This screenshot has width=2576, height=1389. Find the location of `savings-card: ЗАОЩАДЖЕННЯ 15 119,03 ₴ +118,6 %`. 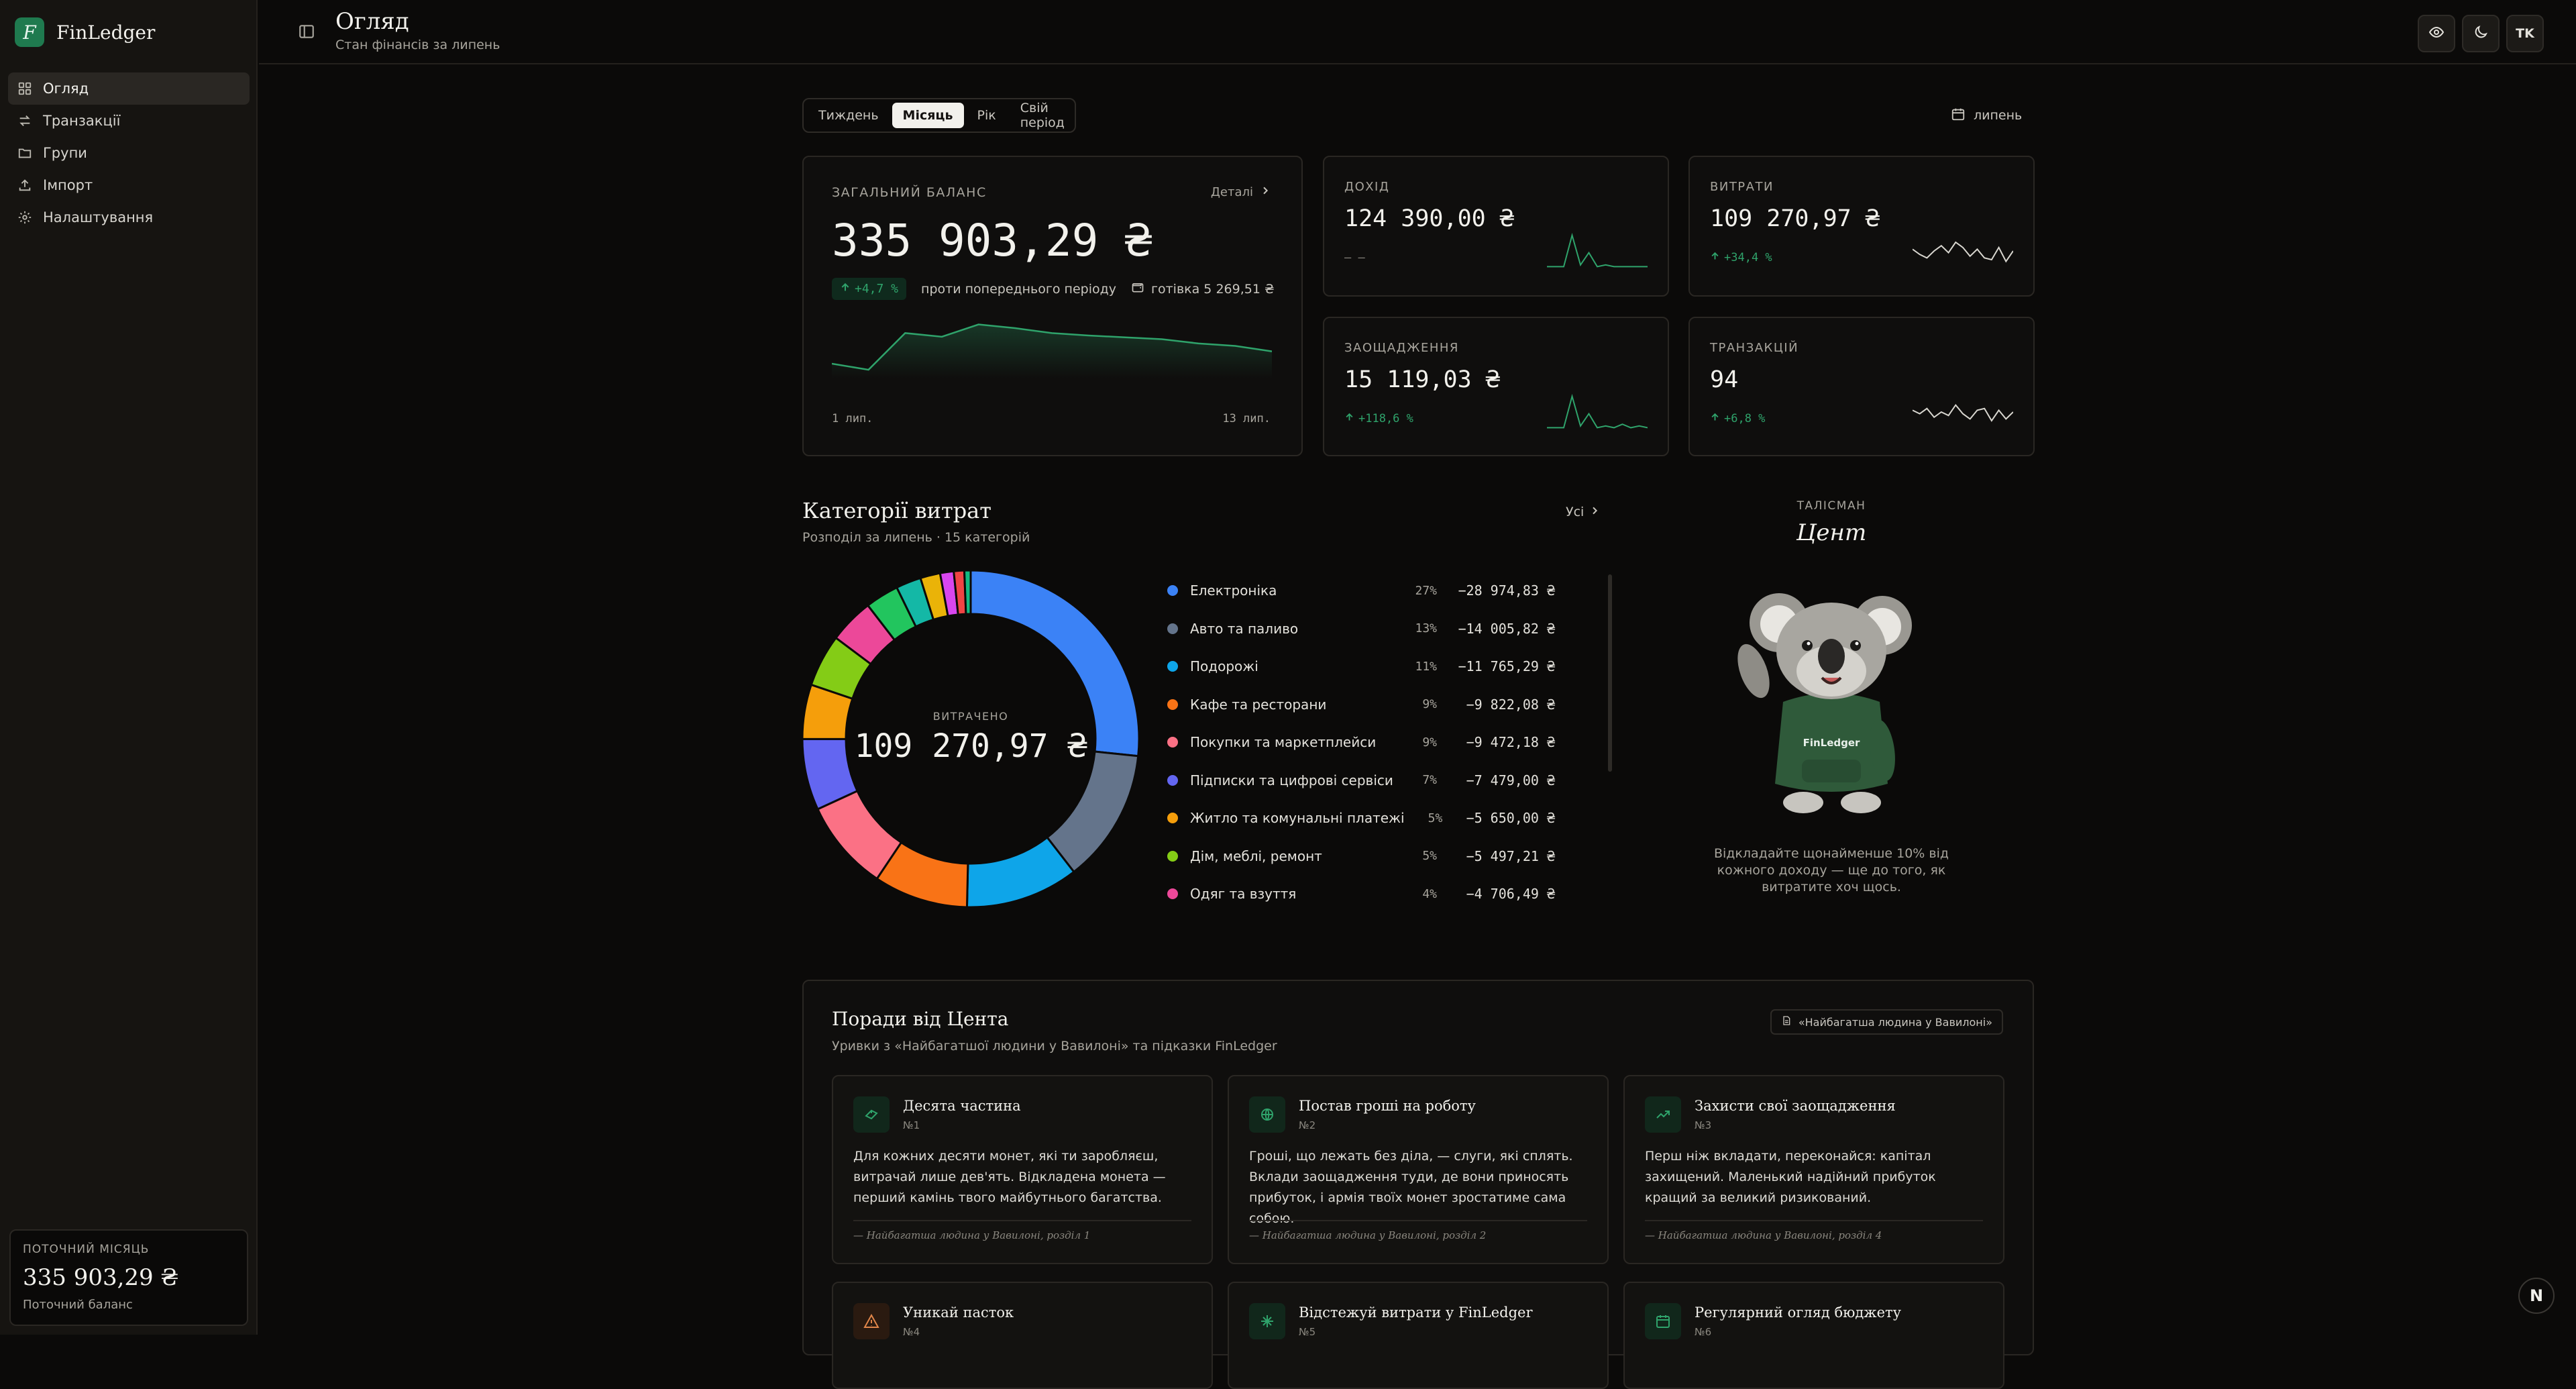

savings-card: ЗАОЩАДЖЕННЯ 15 119,03 ₴ +118,6 % is located at coordinates (1496, 387).